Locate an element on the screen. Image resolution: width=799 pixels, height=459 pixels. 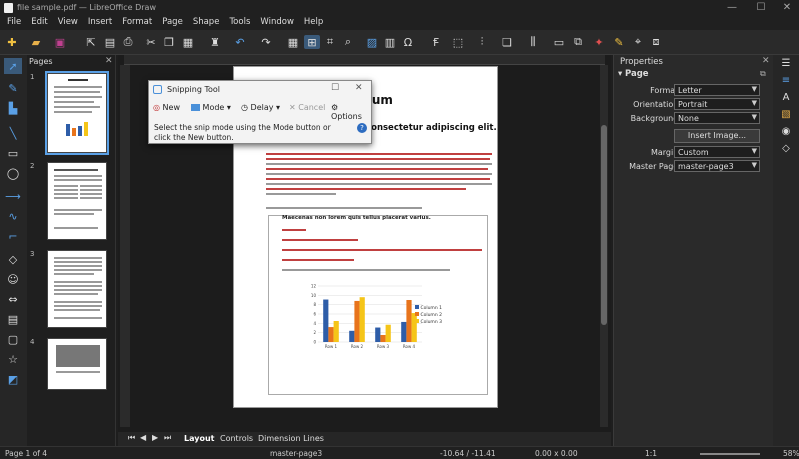
status-zoom: 58% is located at coordinates (791, 453).